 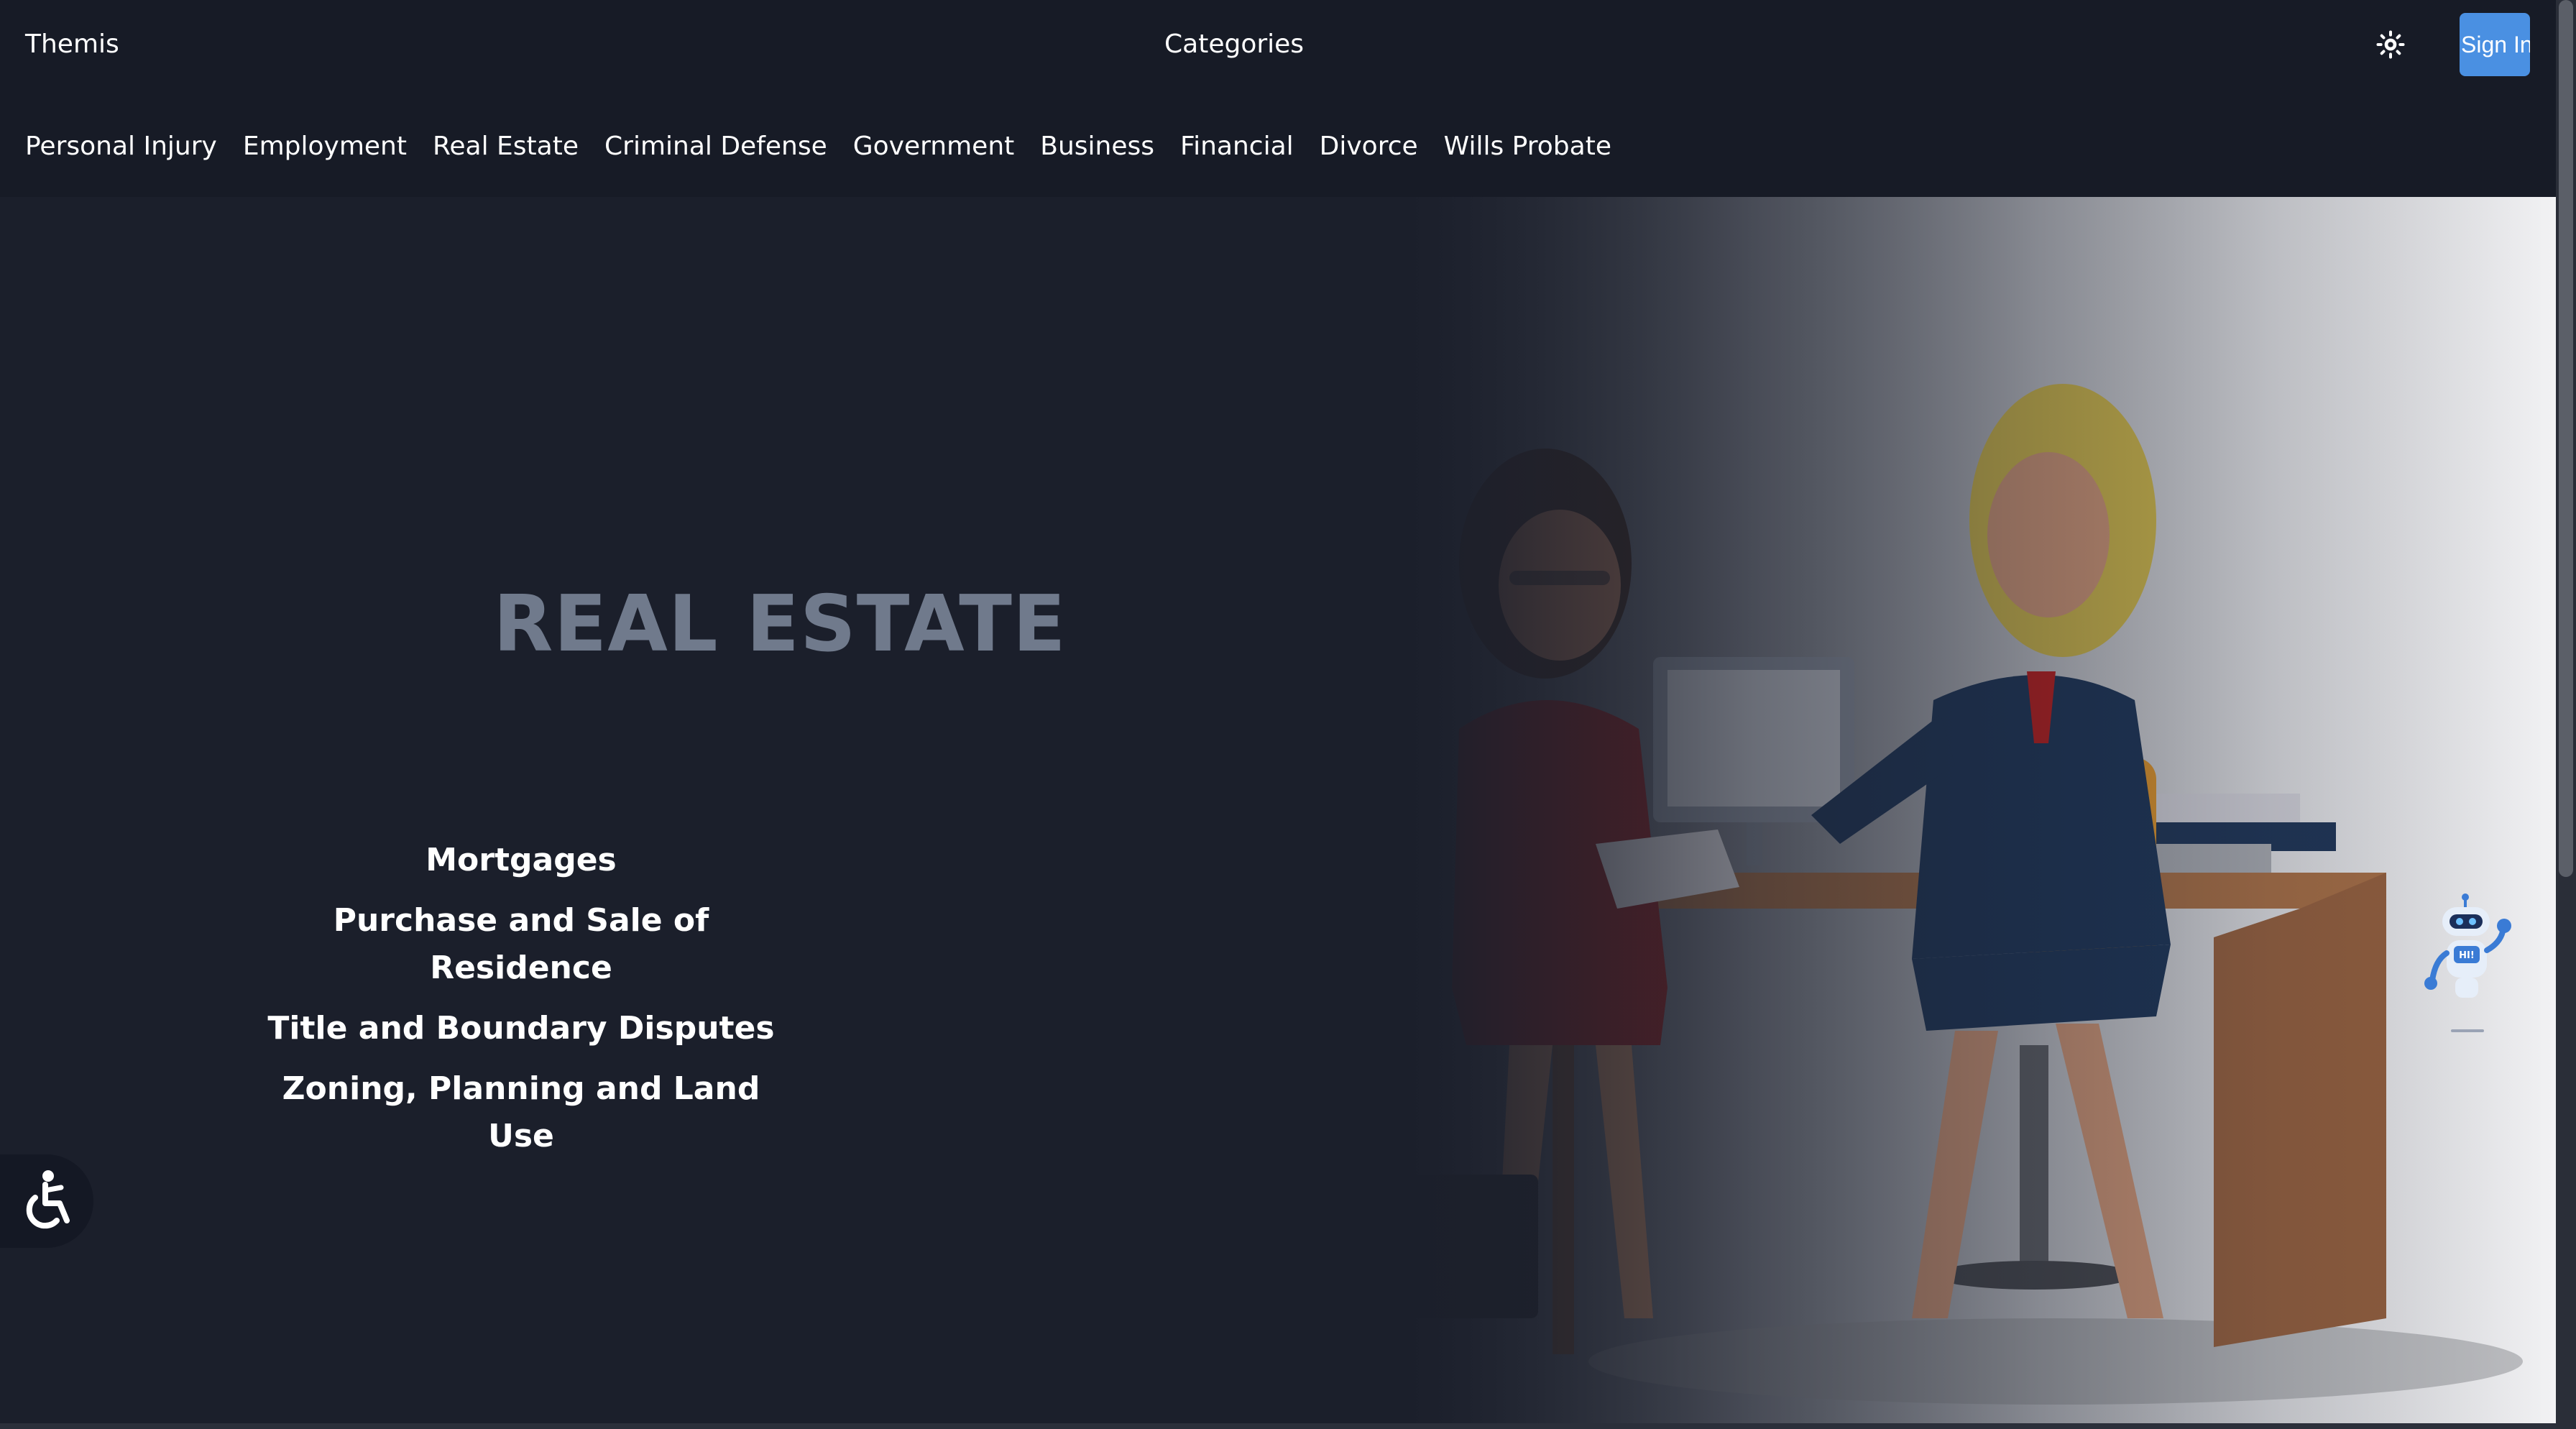 I want to click on subcategory-mortgages: Mortgages, so click(x=521, y=860).